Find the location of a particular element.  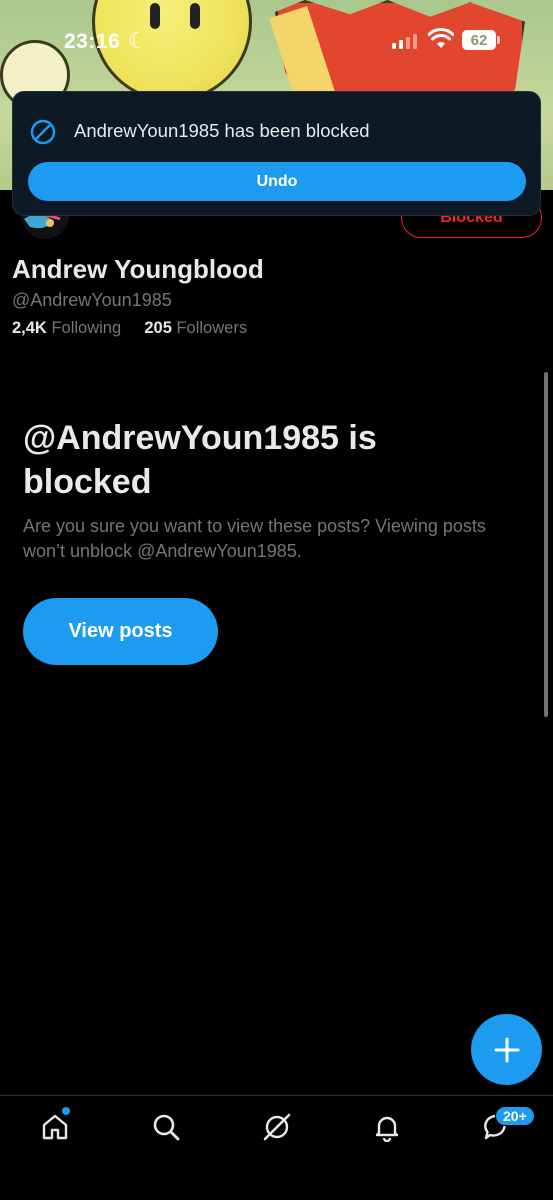

plus-icon is located at coordinates (506, 1049).